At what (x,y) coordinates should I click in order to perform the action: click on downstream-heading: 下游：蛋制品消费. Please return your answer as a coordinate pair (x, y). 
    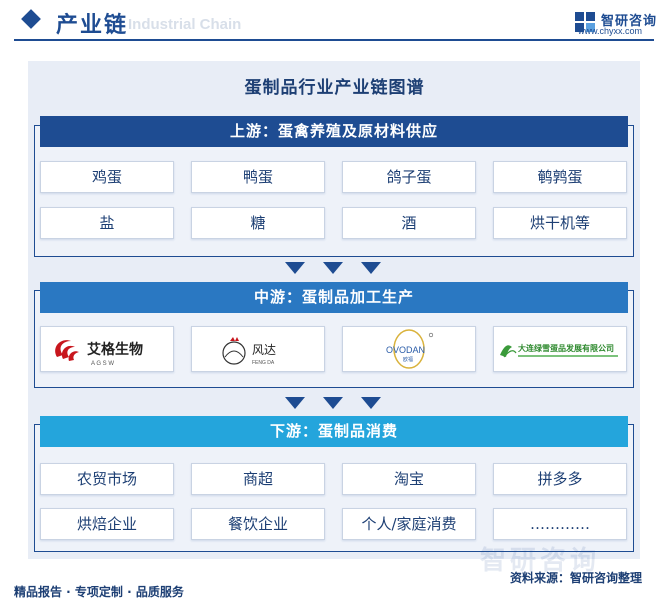
    Looking at the image, I should click on (334, 431).